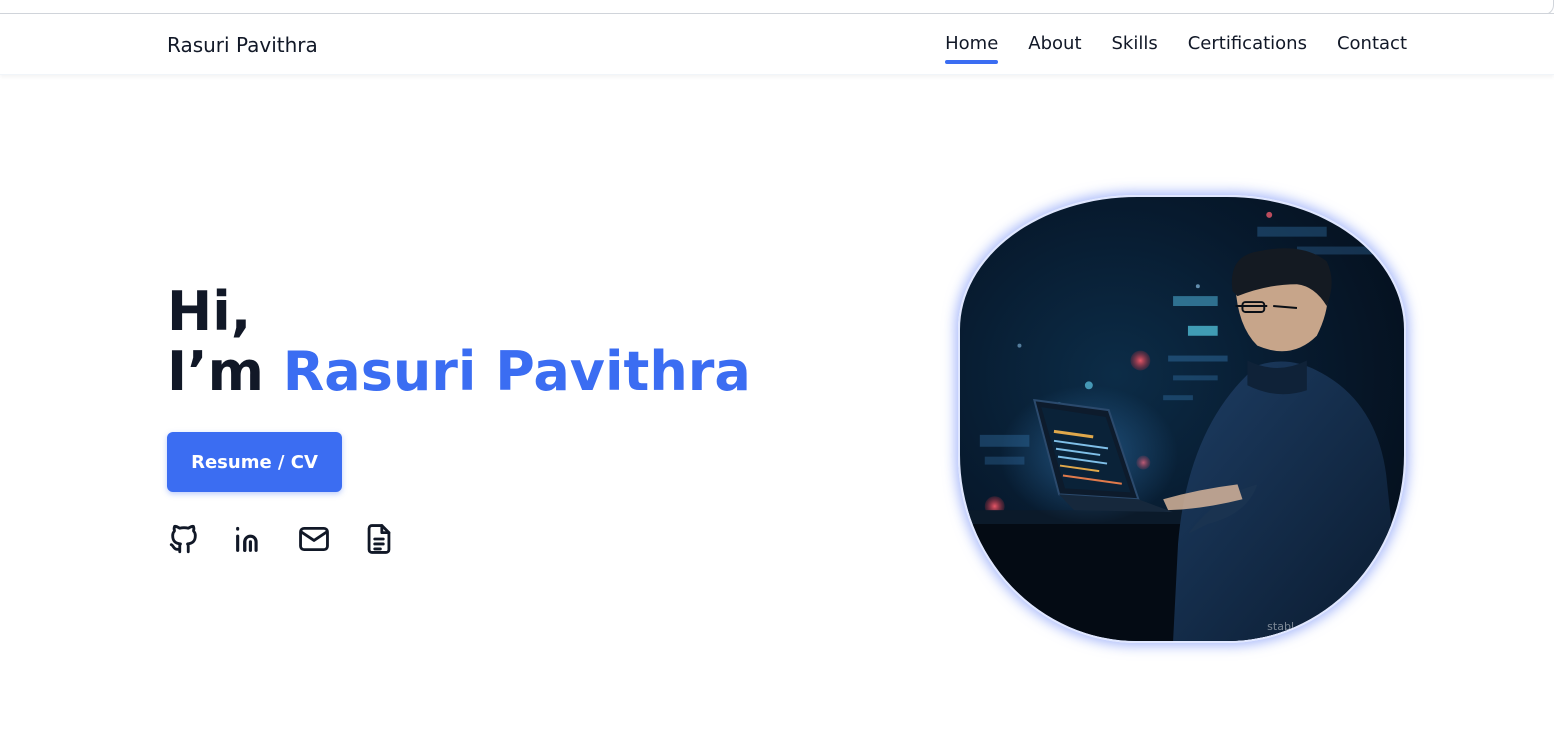 This screenshot has height=742, width=1554. I want to click on nav-link-home: Home, so click(972, 48).